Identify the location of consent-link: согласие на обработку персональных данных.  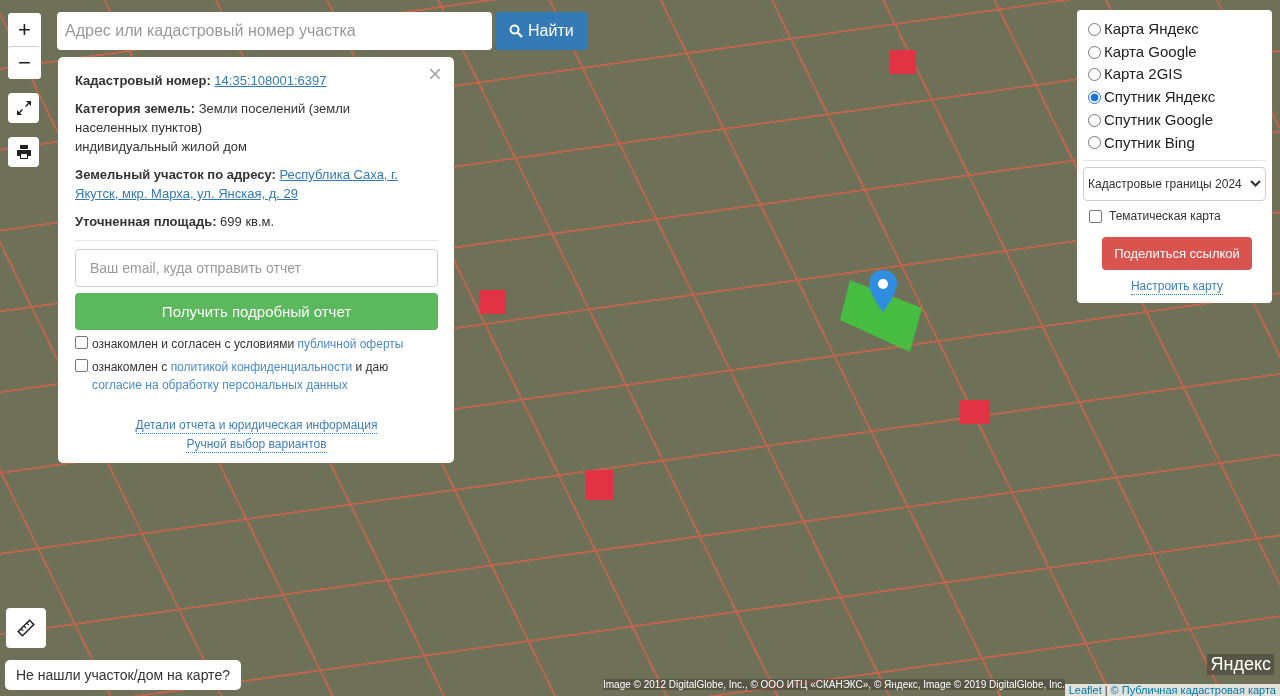
(220, 385).